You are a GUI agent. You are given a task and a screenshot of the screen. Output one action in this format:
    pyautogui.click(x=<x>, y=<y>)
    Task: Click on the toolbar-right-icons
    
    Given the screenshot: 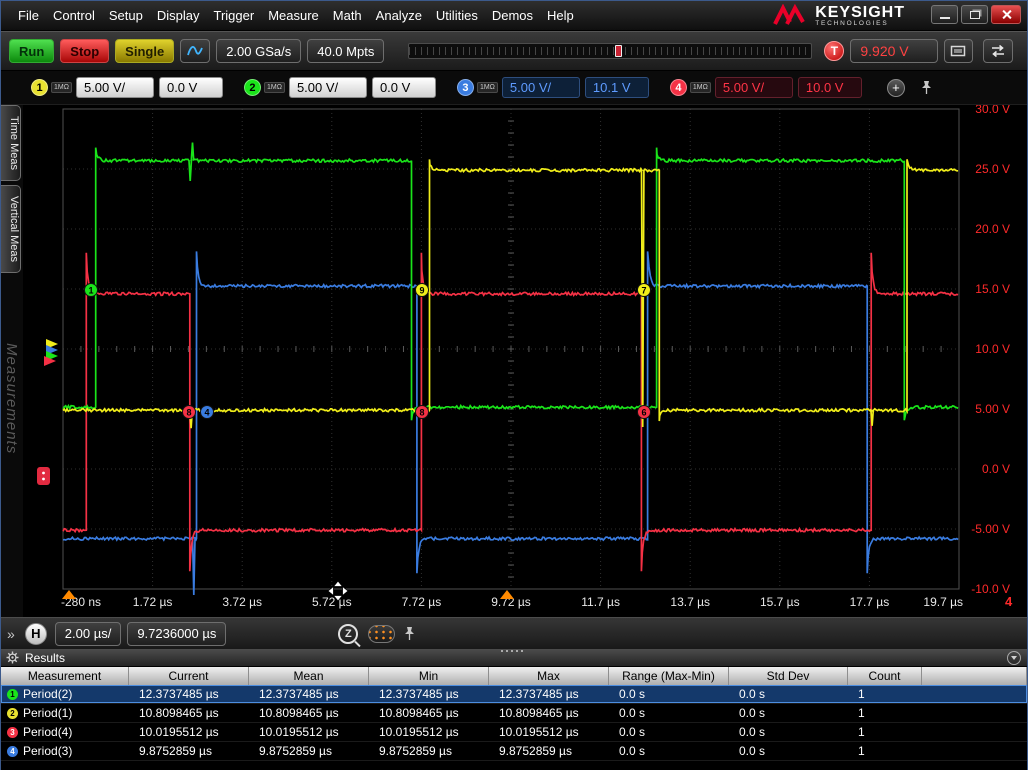 What is the action you would take?
    pyautogui.click(x=981, y=51)
    